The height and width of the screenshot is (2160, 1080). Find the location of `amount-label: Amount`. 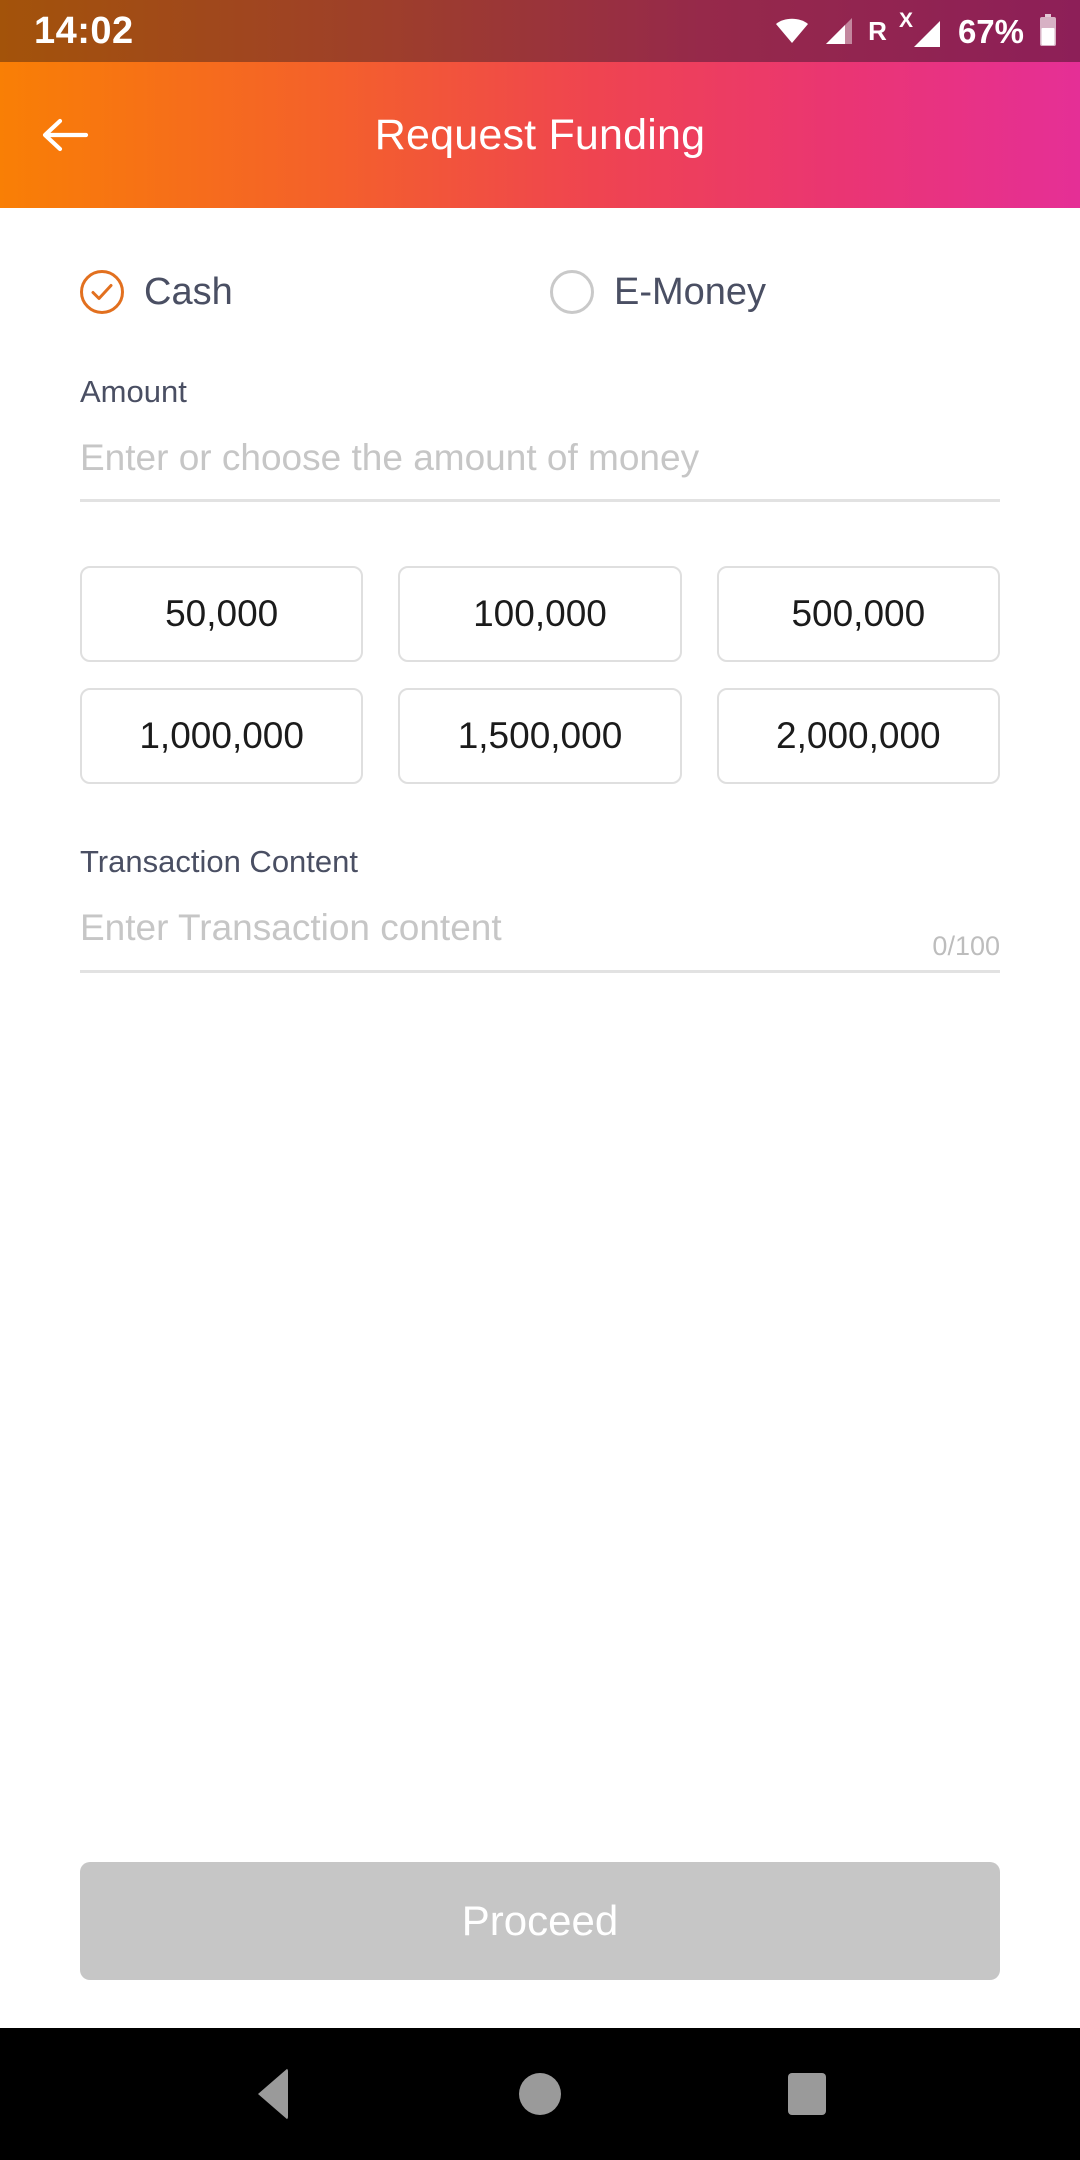

amount-label: Amount is located at coordinates (133, 391).